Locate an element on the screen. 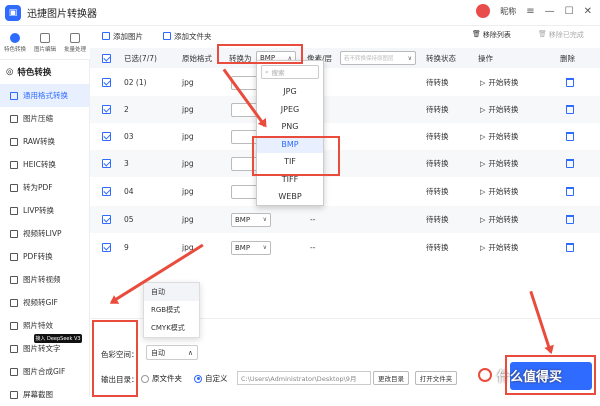  table-row: 9 jpg BMP ∨ -- 待转换 ▷ 开始转换 is located at coordinates (345, 247).